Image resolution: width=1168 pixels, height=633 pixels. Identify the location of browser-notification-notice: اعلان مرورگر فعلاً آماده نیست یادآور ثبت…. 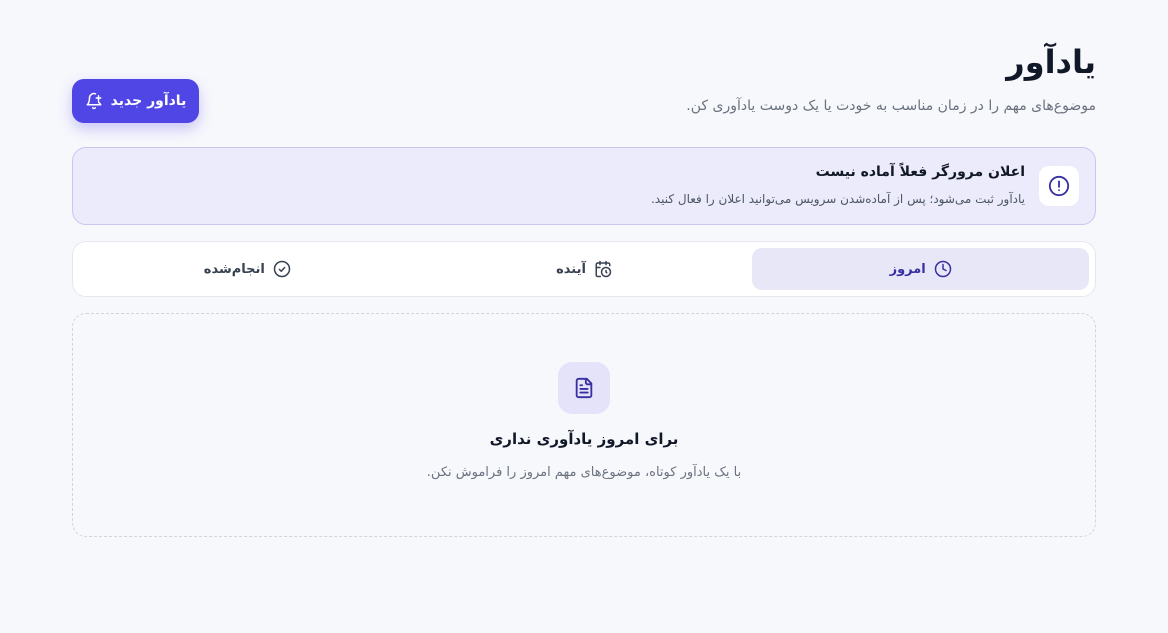
(584, 186).